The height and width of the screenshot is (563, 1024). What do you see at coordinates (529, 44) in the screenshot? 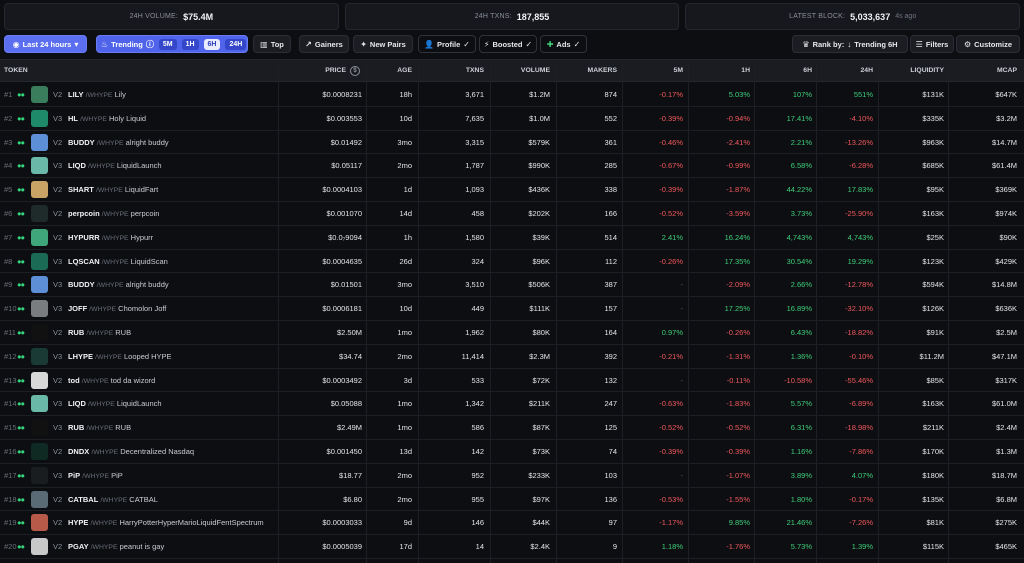
I see `check-icon: ✓` at bounding box center [529, 44].